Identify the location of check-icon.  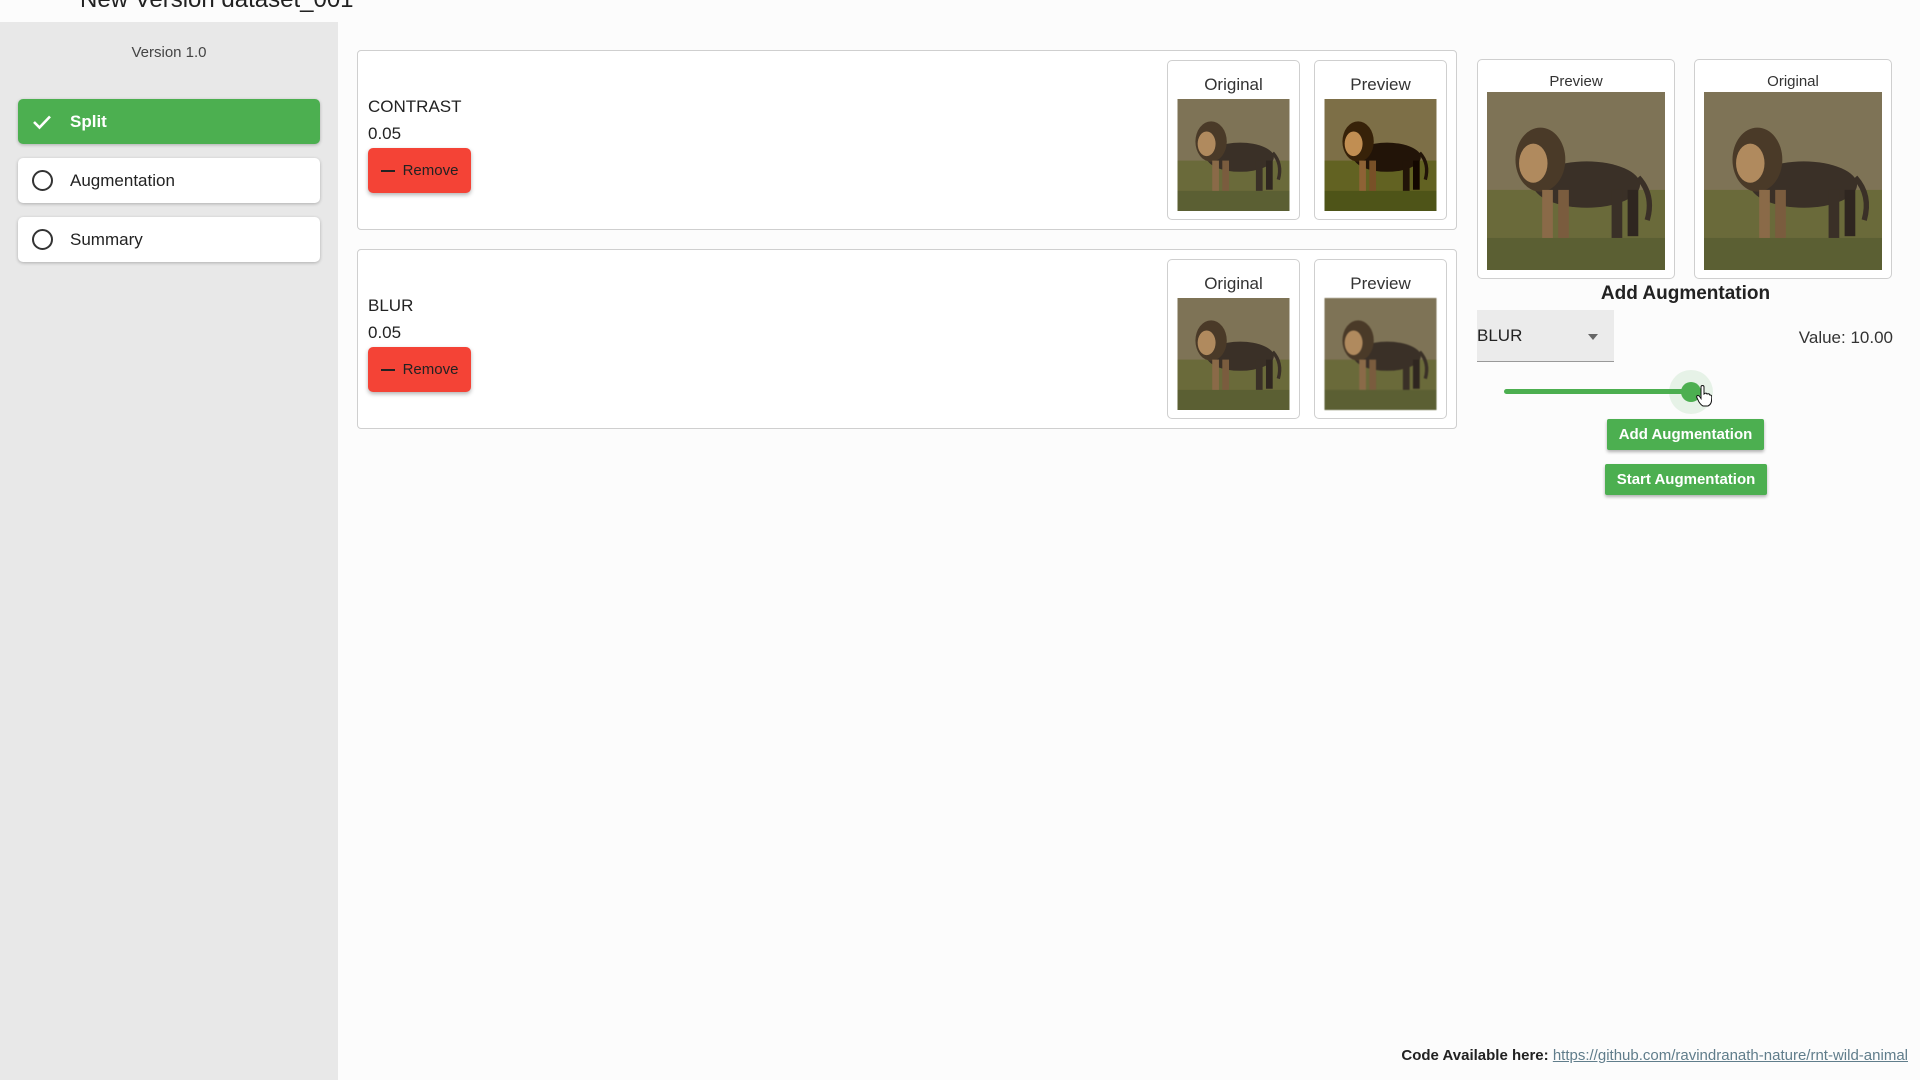
(42, 122).